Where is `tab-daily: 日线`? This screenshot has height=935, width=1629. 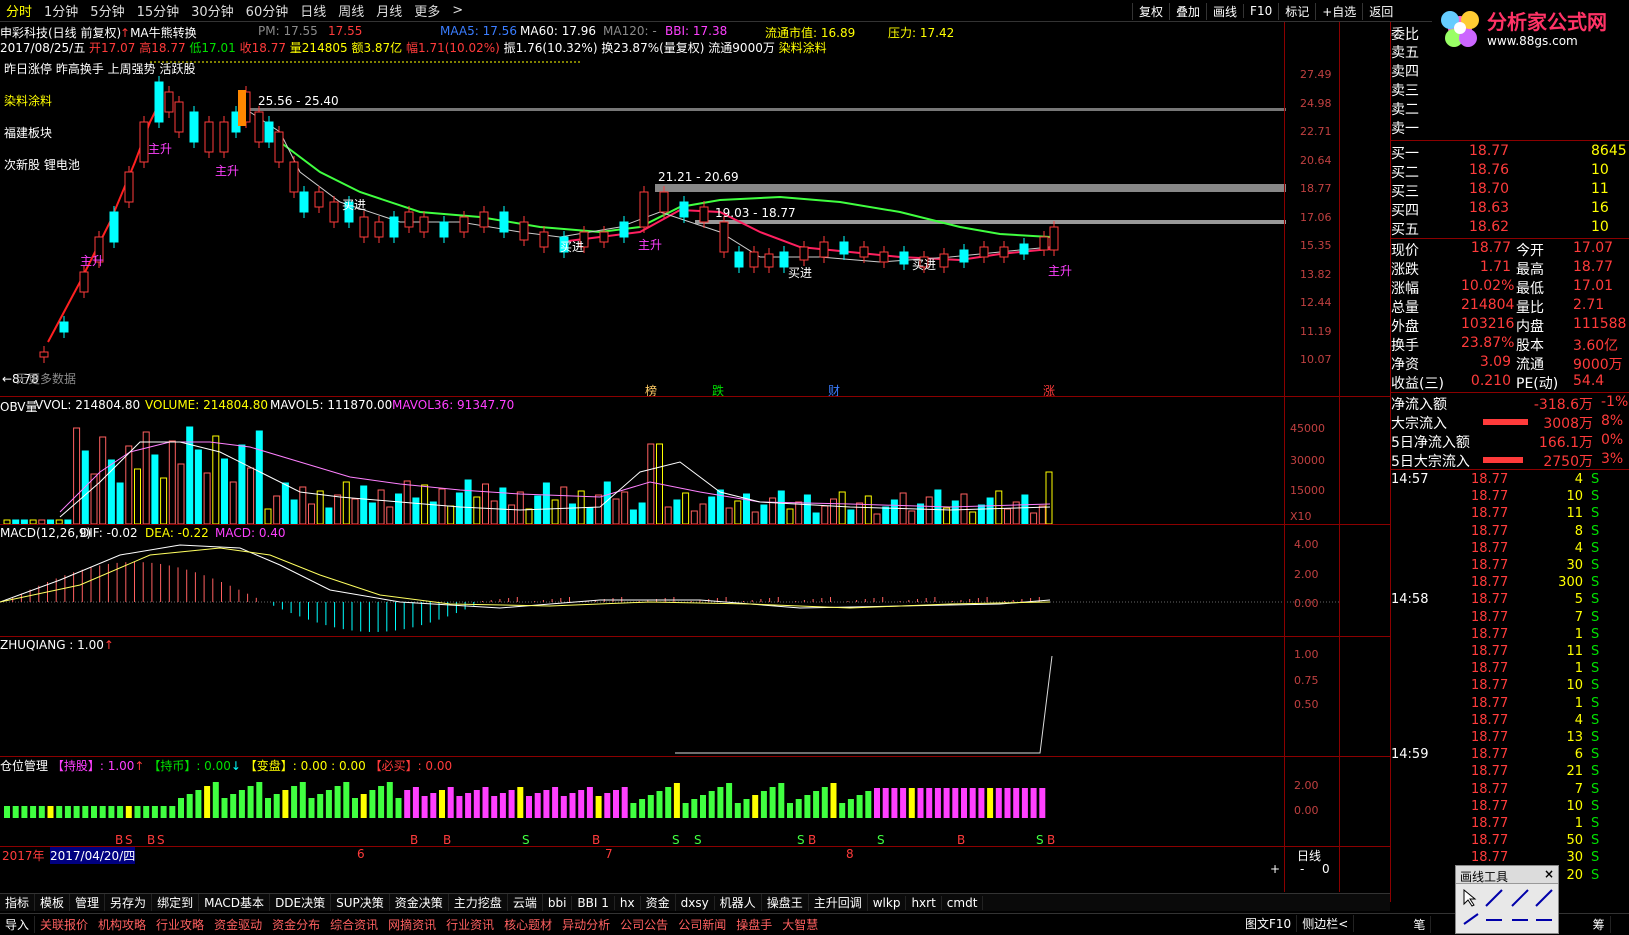
tab-daily: 日线 is located at coordinates (313, 10).